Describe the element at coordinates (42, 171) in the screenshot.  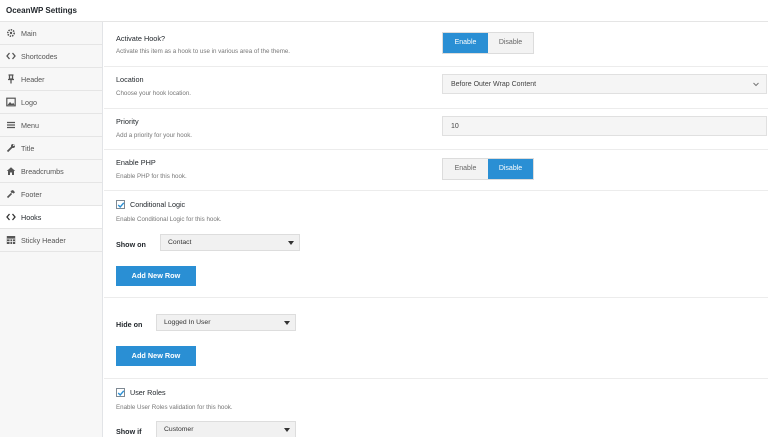
I see `sidebar-item-label: Breadcrumbs` at that location.